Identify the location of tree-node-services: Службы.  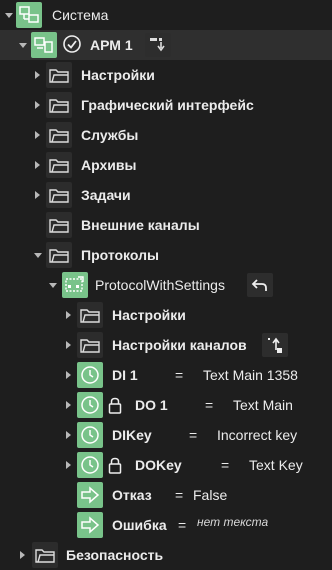
(166, 135).